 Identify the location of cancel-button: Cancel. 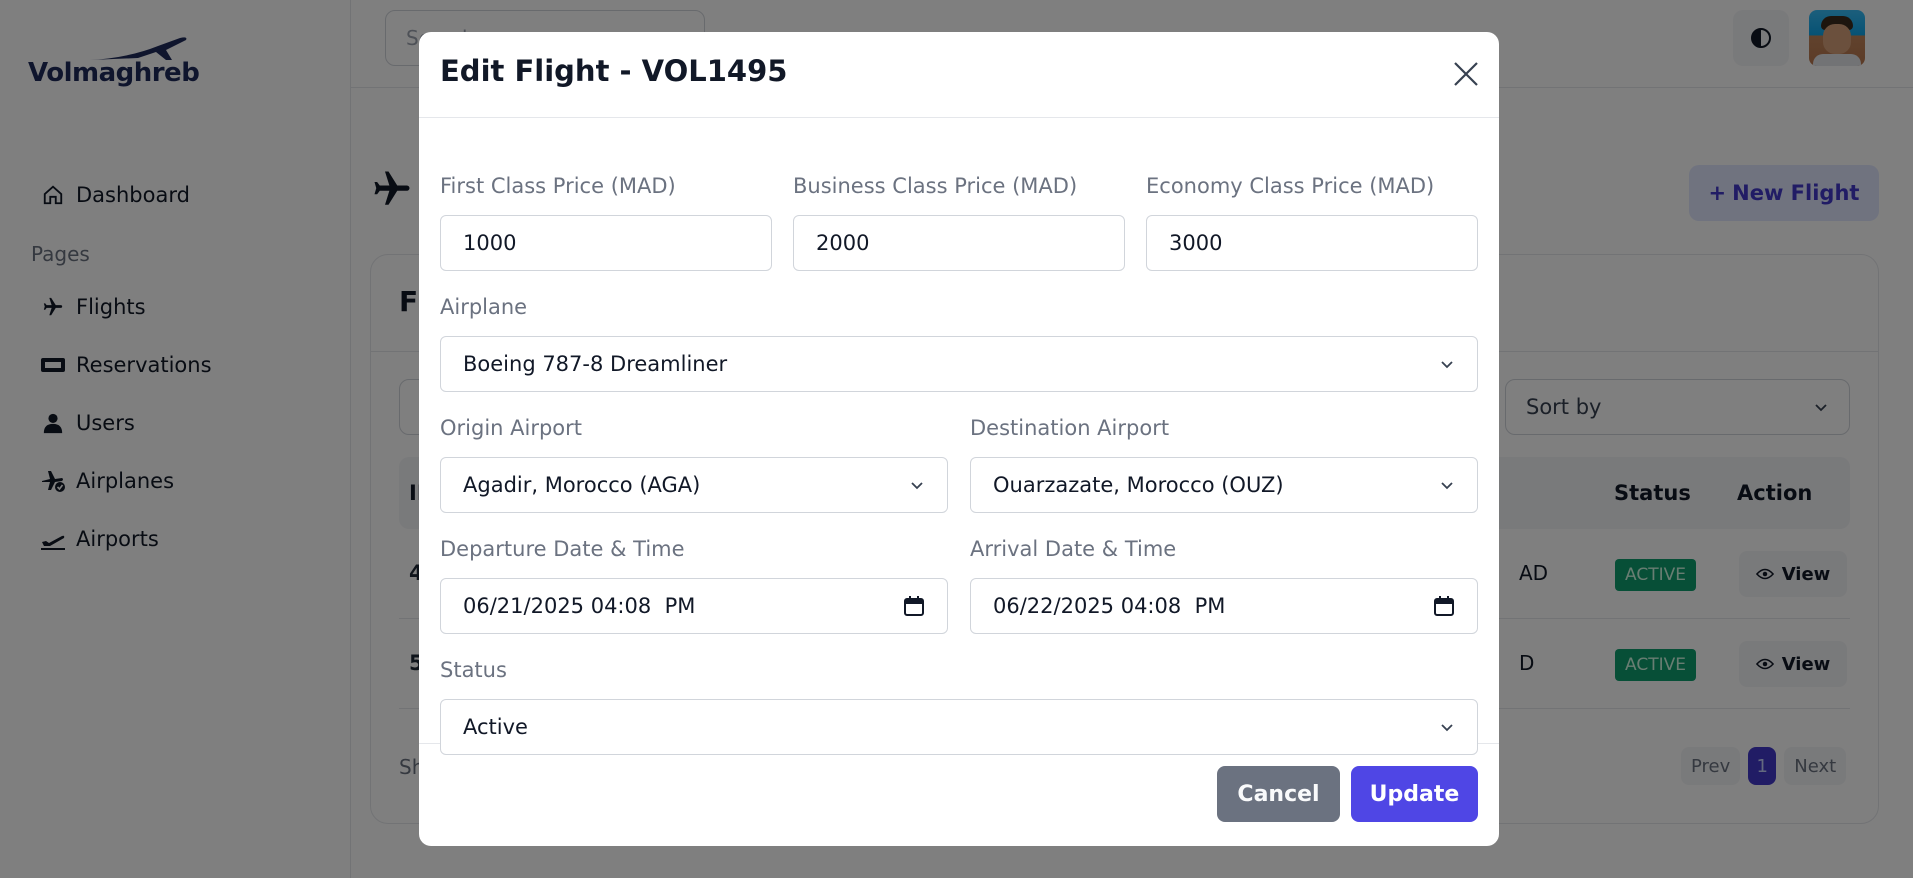
(1278, 794).